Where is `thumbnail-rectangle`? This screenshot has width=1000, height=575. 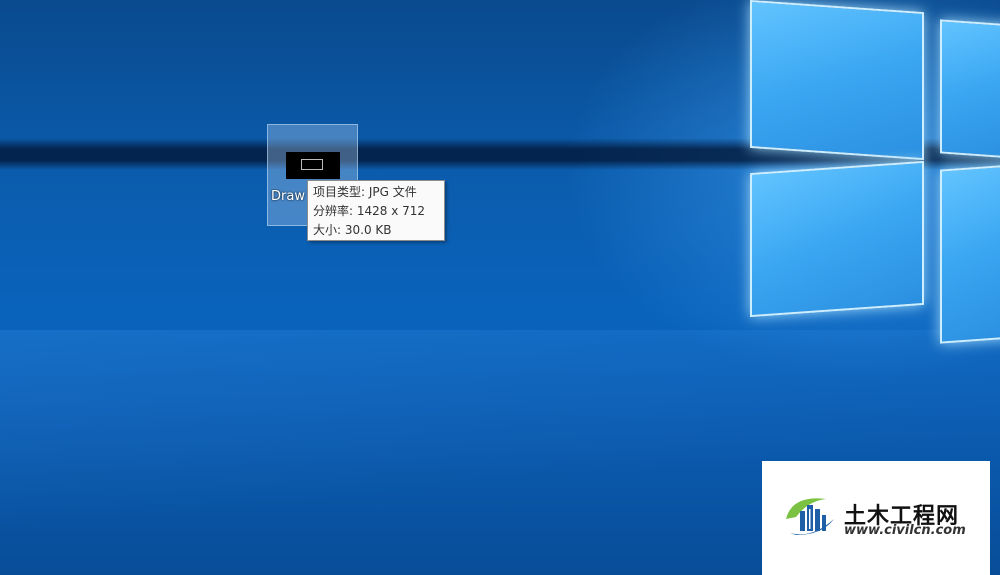 thumbnail-rectangle is located at coordinates (312, 164).